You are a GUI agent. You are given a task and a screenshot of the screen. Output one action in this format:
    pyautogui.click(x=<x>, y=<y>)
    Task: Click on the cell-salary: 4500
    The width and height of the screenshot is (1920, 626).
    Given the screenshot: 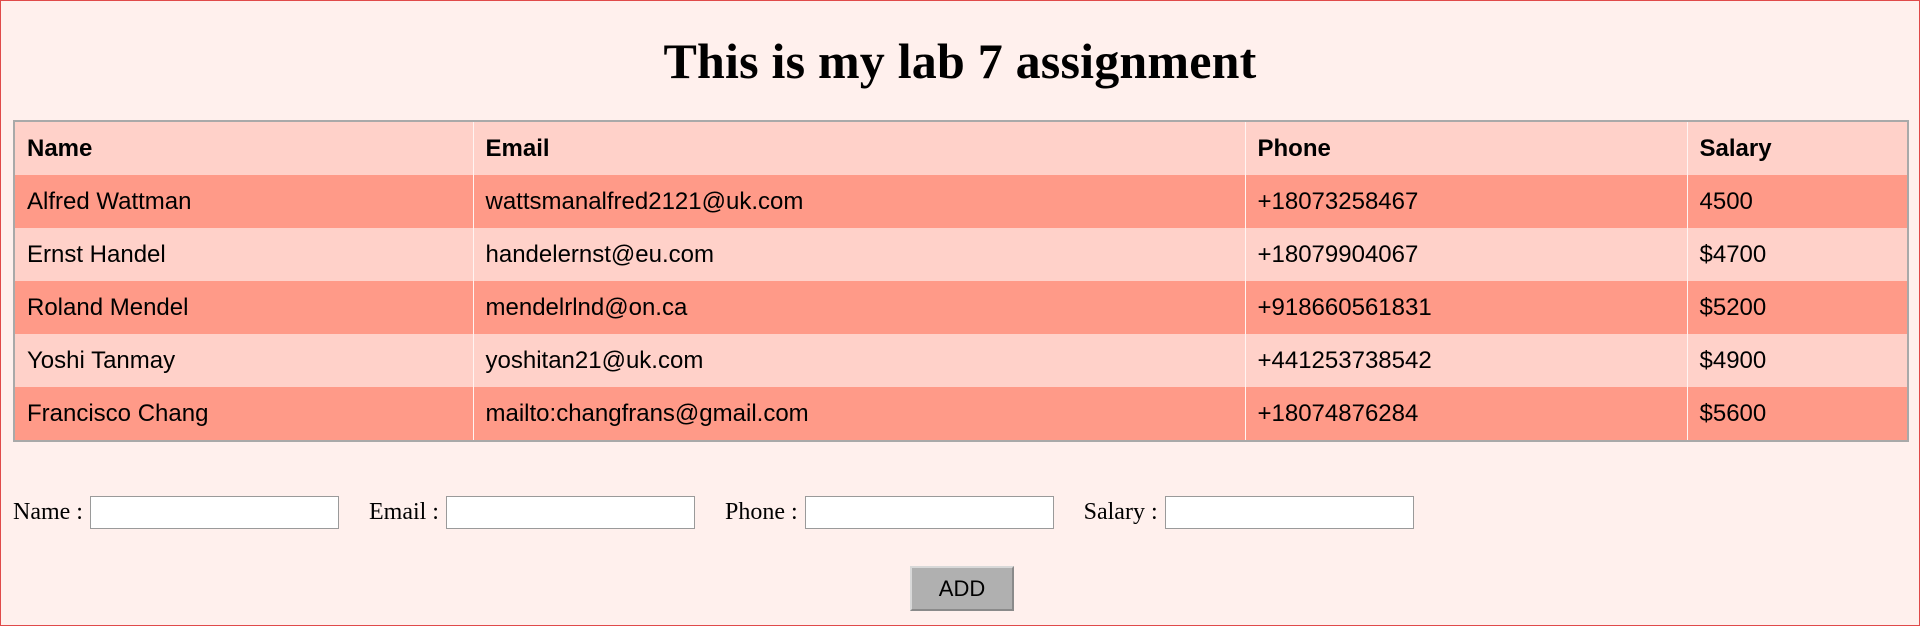 What is the action you would take?
    pyautogui.click(x=1796, y=201)
    